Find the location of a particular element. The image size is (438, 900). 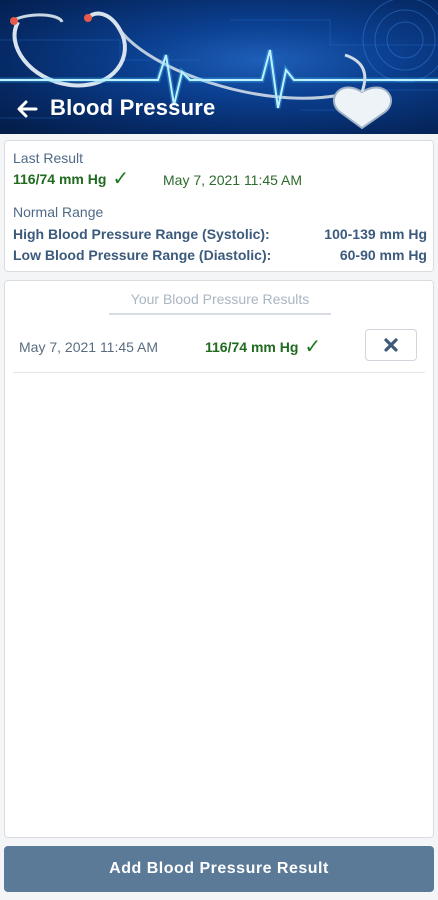

arrow-left-icon is located at coordinates (27, 109).